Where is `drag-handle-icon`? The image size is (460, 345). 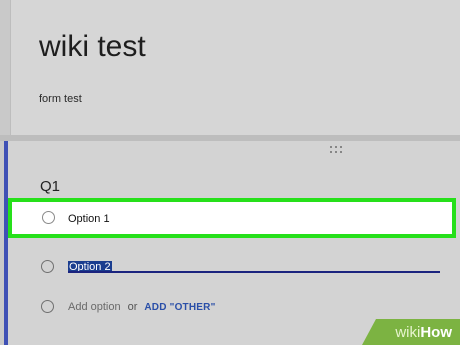 drag-handle-icon is located at coordinates (337, 150).